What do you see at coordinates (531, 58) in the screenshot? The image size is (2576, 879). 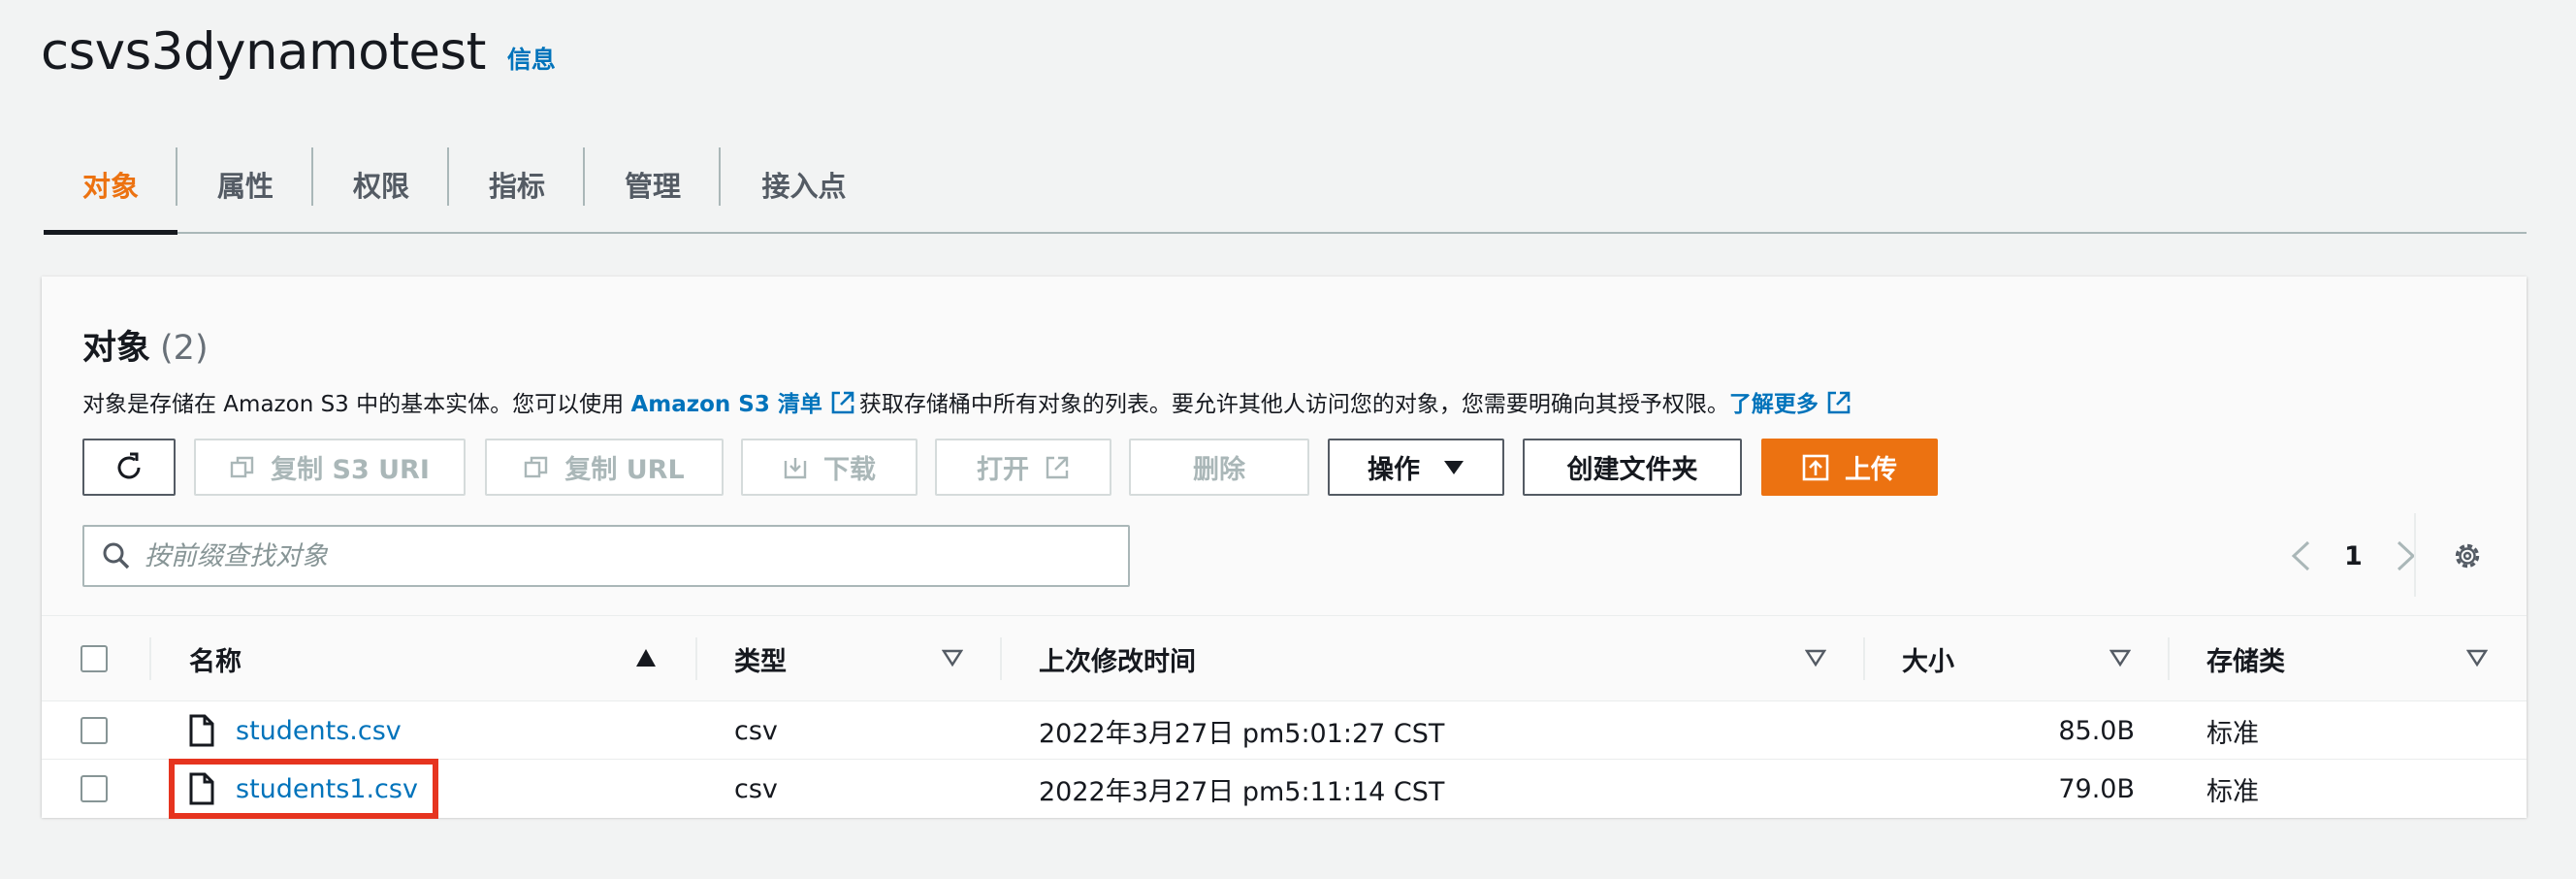 I see `info-link: 信息` at bounding box center [531, 58].